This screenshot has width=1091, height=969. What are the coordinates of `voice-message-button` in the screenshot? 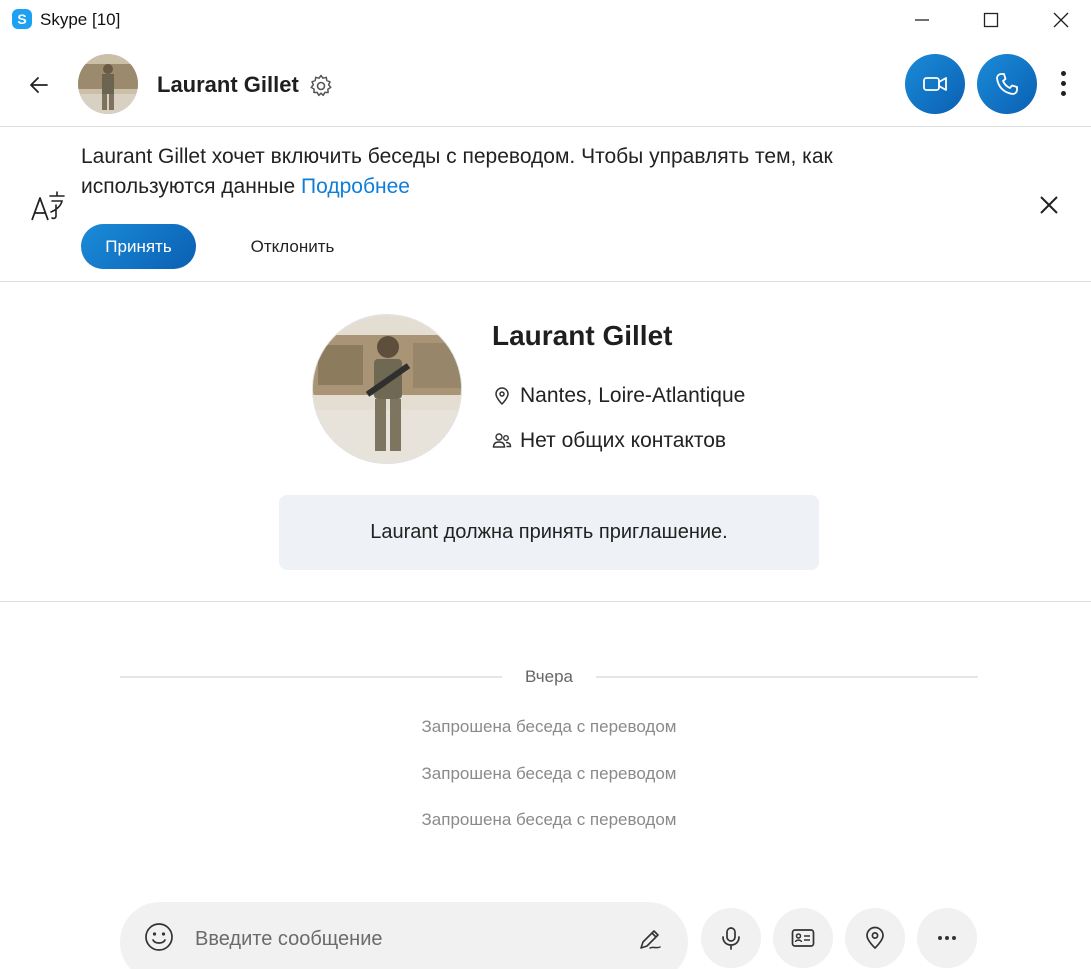 It's located at (731, 938).